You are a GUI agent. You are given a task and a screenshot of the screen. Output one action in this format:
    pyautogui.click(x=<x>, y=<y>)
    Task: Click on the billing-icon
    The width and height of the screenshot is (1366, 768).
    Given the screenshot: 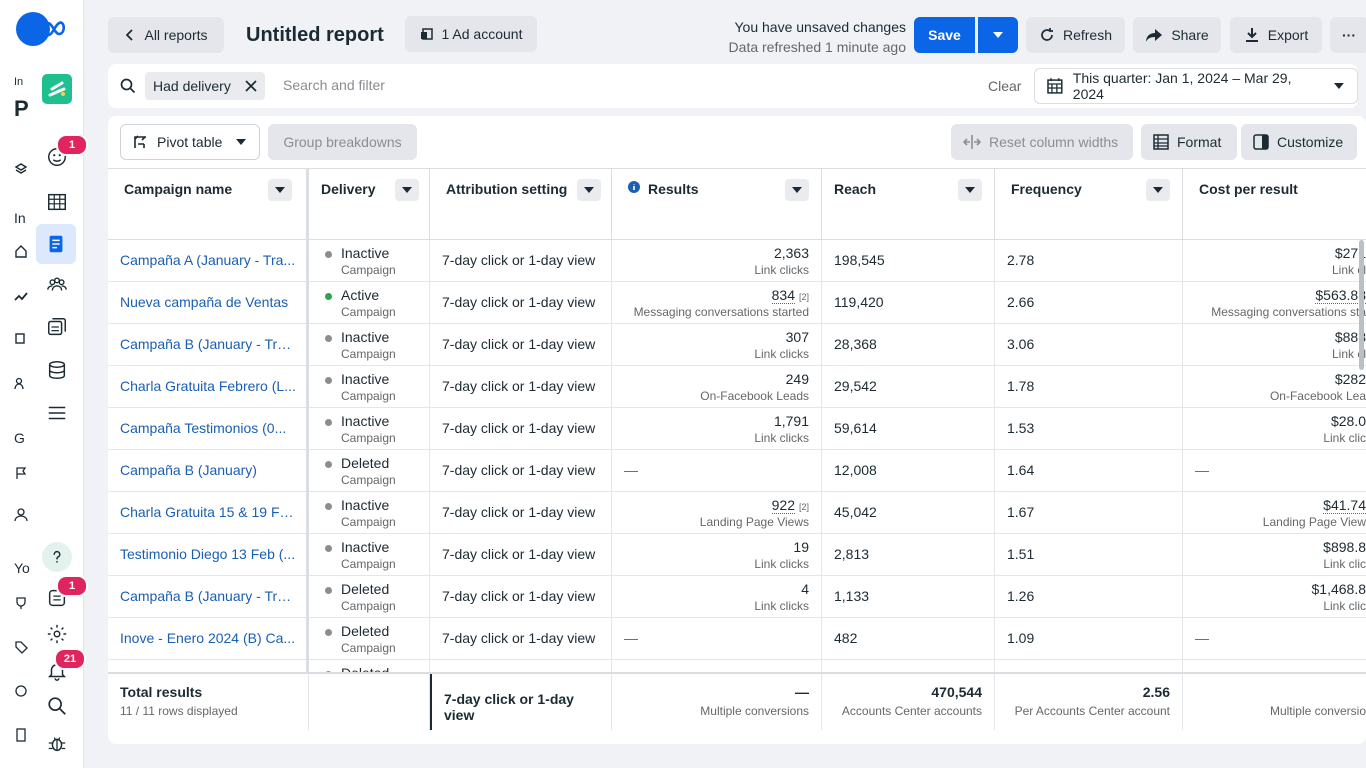 What is the action you would take?
    pyautogui.click(x=57, y=370)
    